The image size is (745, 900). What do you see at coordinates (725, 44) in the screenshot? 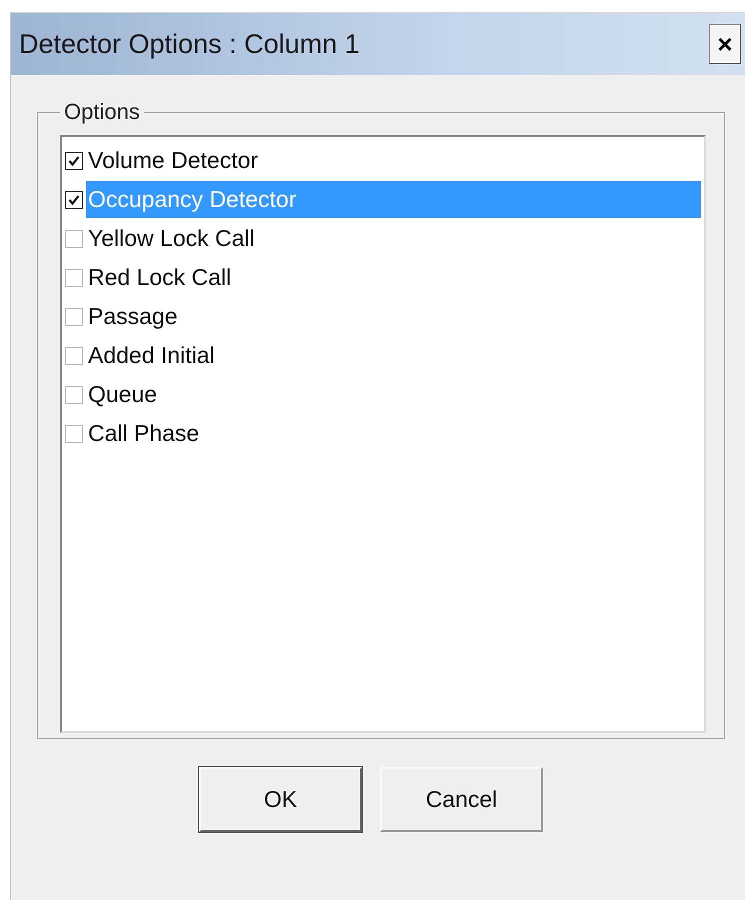
I see `close-button: ×` at bounding box center [725, 44].